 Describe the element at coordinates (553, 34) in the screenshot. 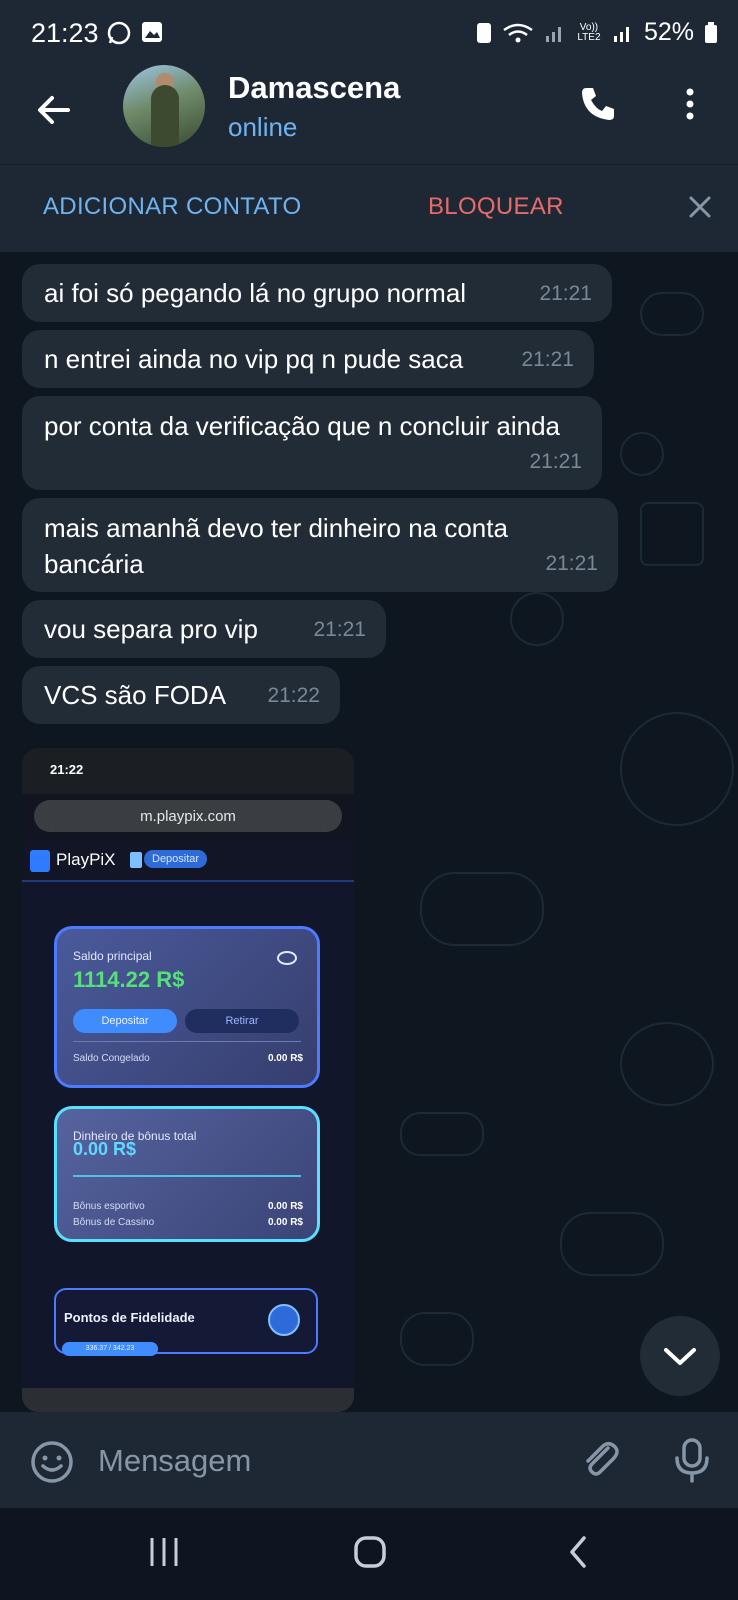

I see `signal-icon` at that location.